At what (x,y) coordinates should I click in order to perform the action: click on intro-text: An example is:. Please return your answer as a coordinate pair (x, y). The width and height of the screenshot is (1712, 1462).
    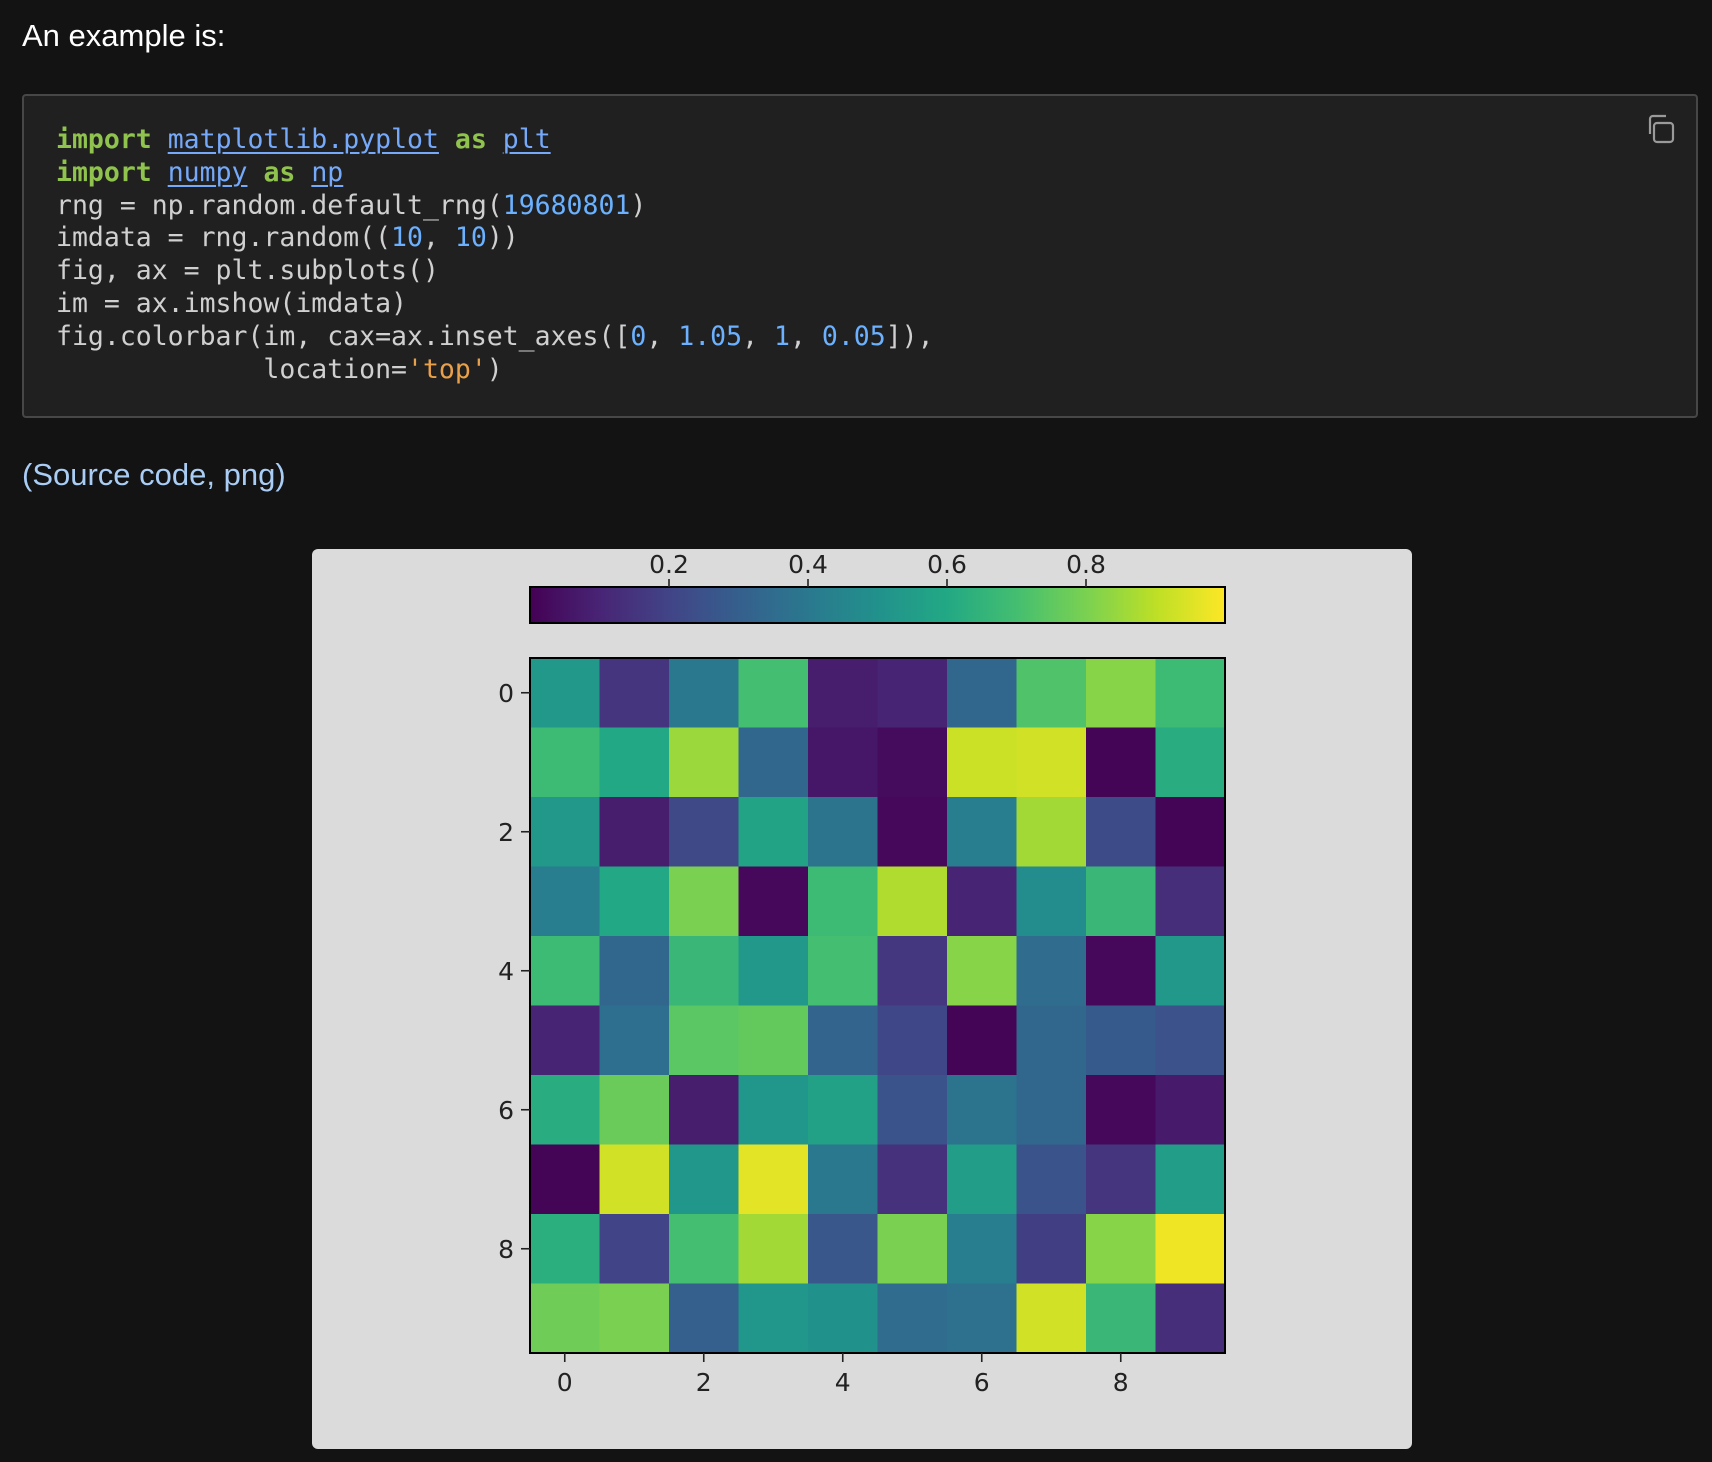
    Looking at the image, I should click on (124, 35).